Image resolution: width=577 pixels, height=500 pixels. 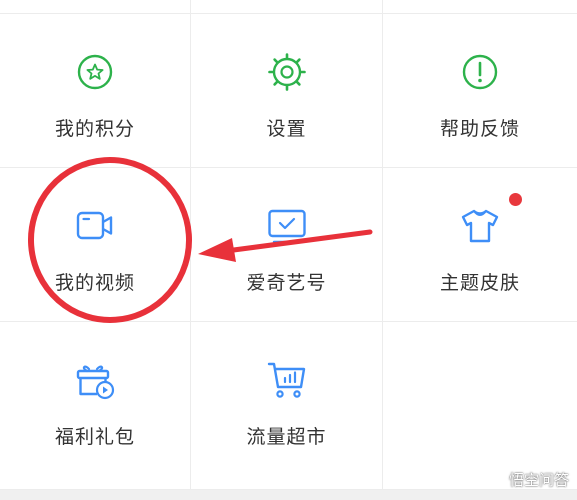 I want to click on watermark: 悟空问答, so click(x=528, y=479).